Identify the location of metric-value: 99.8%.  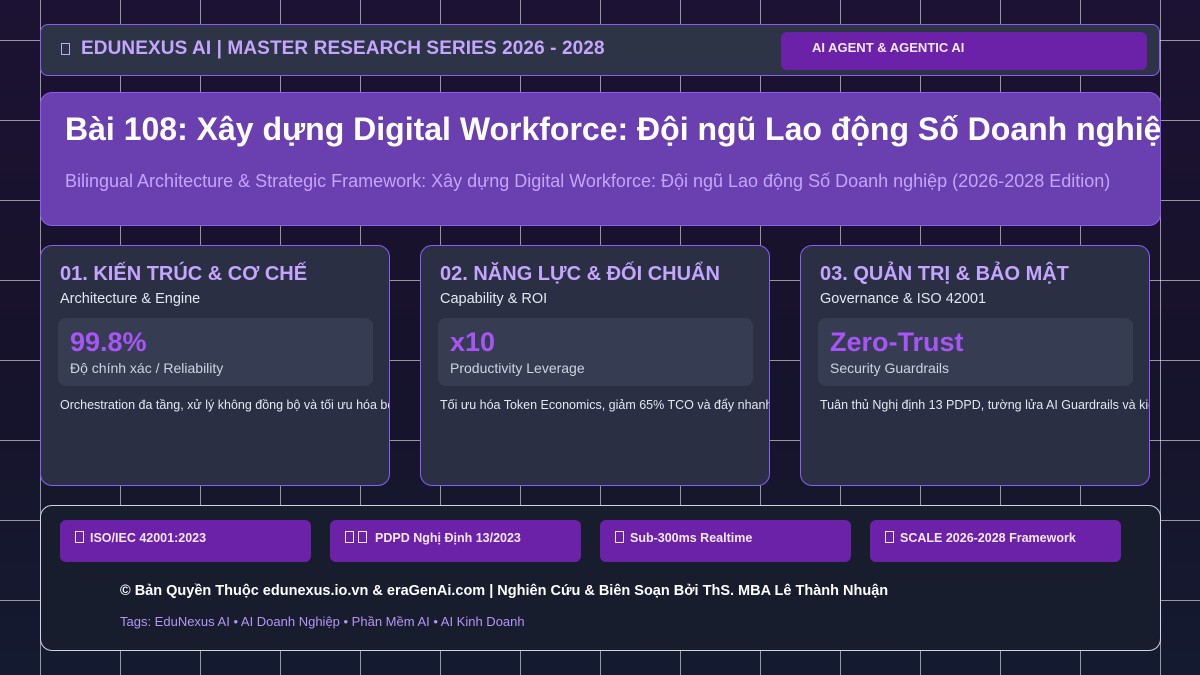
(108, 342).